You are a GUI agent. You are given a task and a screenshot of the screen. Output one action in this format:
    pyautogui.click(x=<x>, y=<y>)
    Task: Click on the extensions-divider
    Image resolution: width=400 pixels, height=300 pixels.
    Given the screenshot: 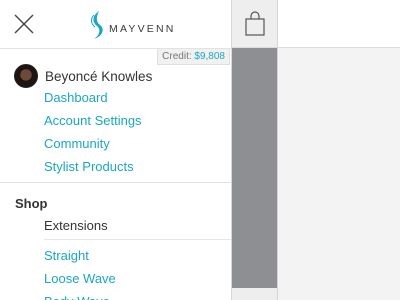 What is the action you would take?
    pyautogui.click(x=137, y=239)
    